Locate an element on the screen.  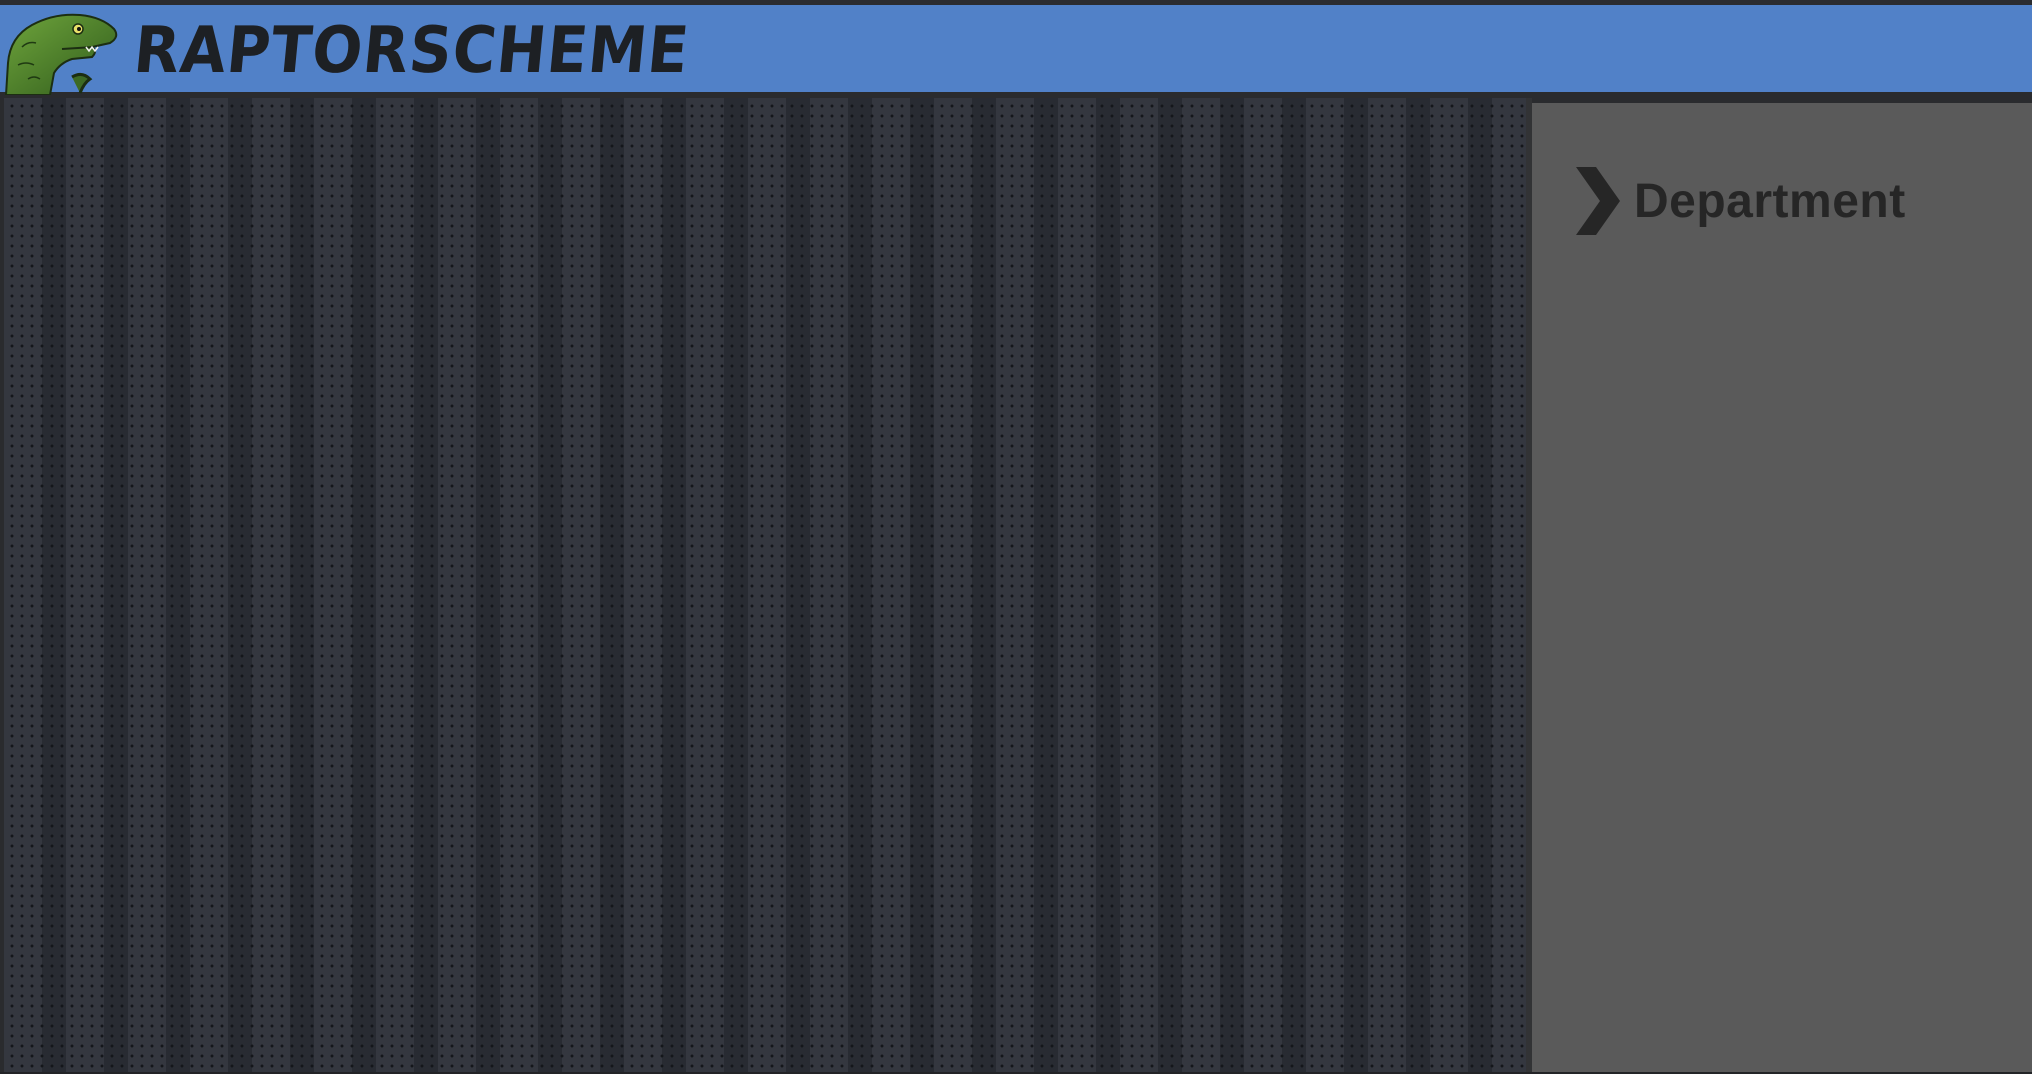
sidebar-item-department: Department is located at coordinates (1738, 201).